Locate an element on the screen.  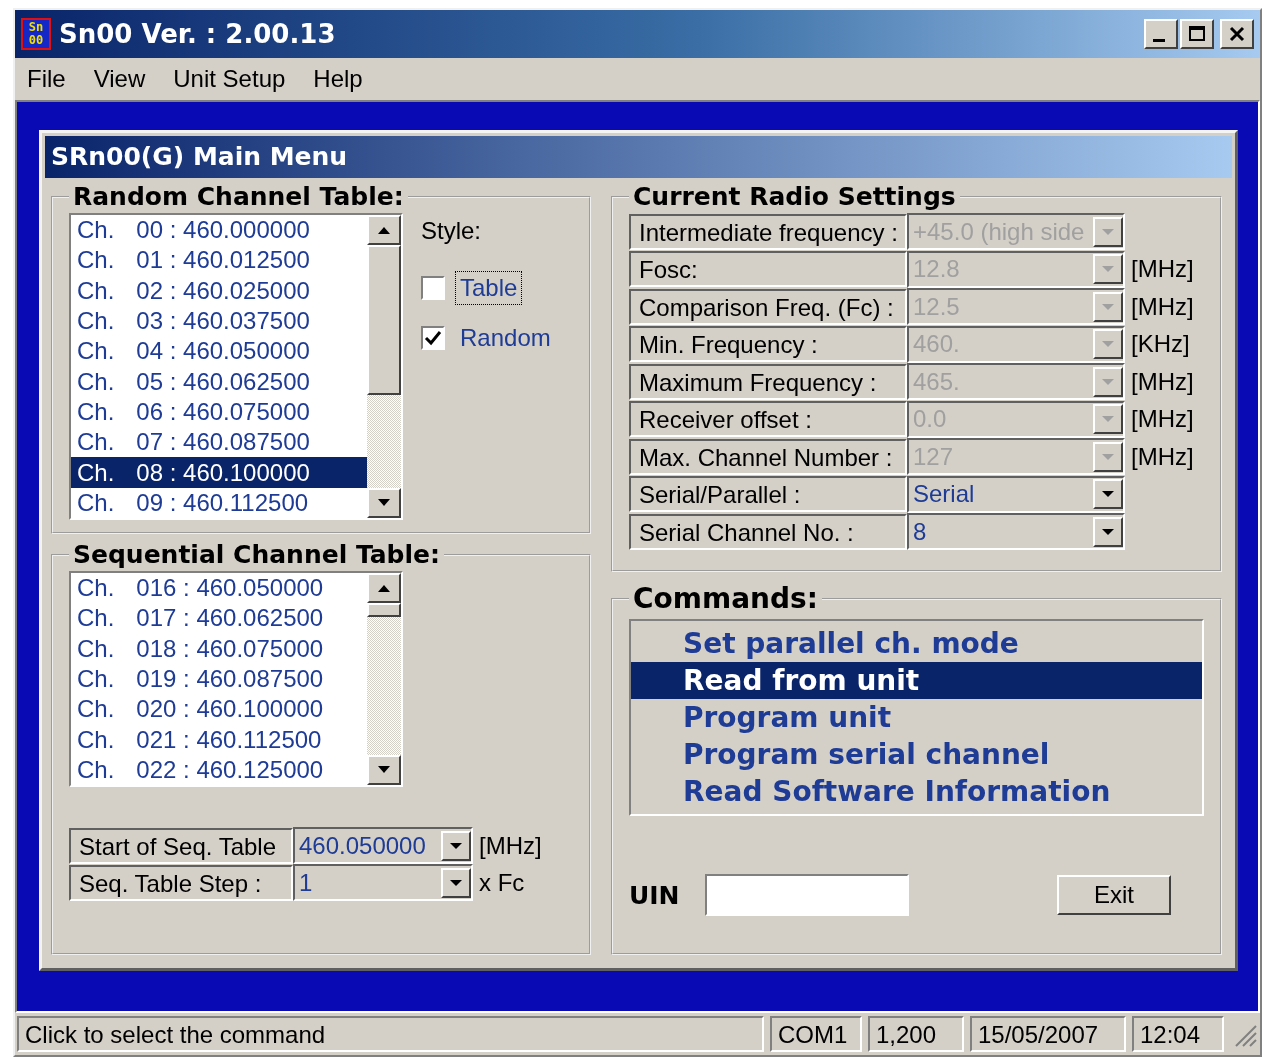
window-title: Sn00 Ver. : 2.00.13 is located at coordinates (198, 34).